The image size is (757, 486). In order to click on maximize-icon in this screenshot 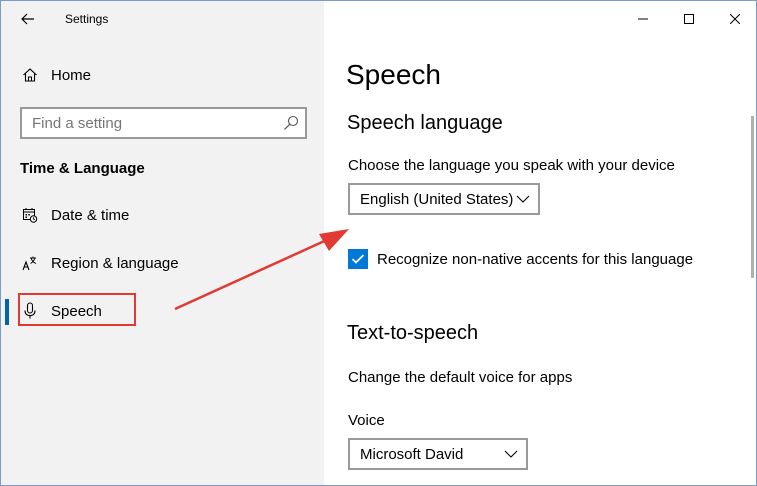, I will do `click(689, 19)`.